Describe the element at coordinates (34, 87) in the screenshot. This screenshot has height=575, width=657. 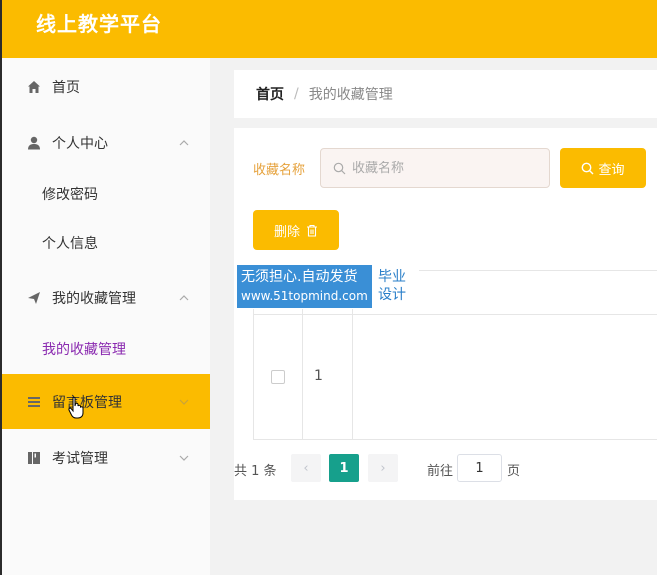
I see `home-icon` at that location.